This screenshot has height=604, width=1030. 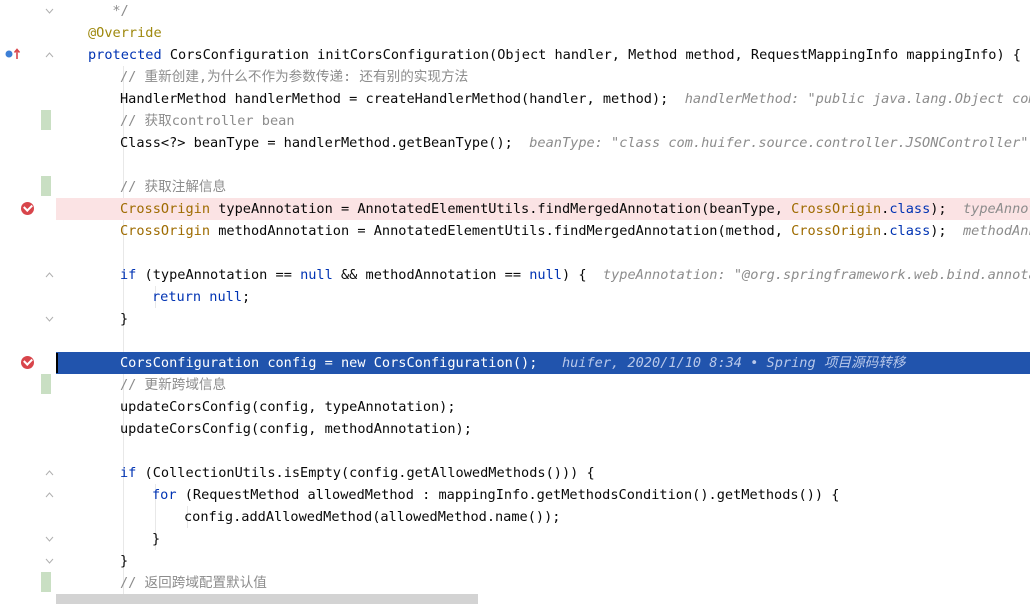 I want to click on code-text: // 更新跨域信息, so click(x=173, y=385).